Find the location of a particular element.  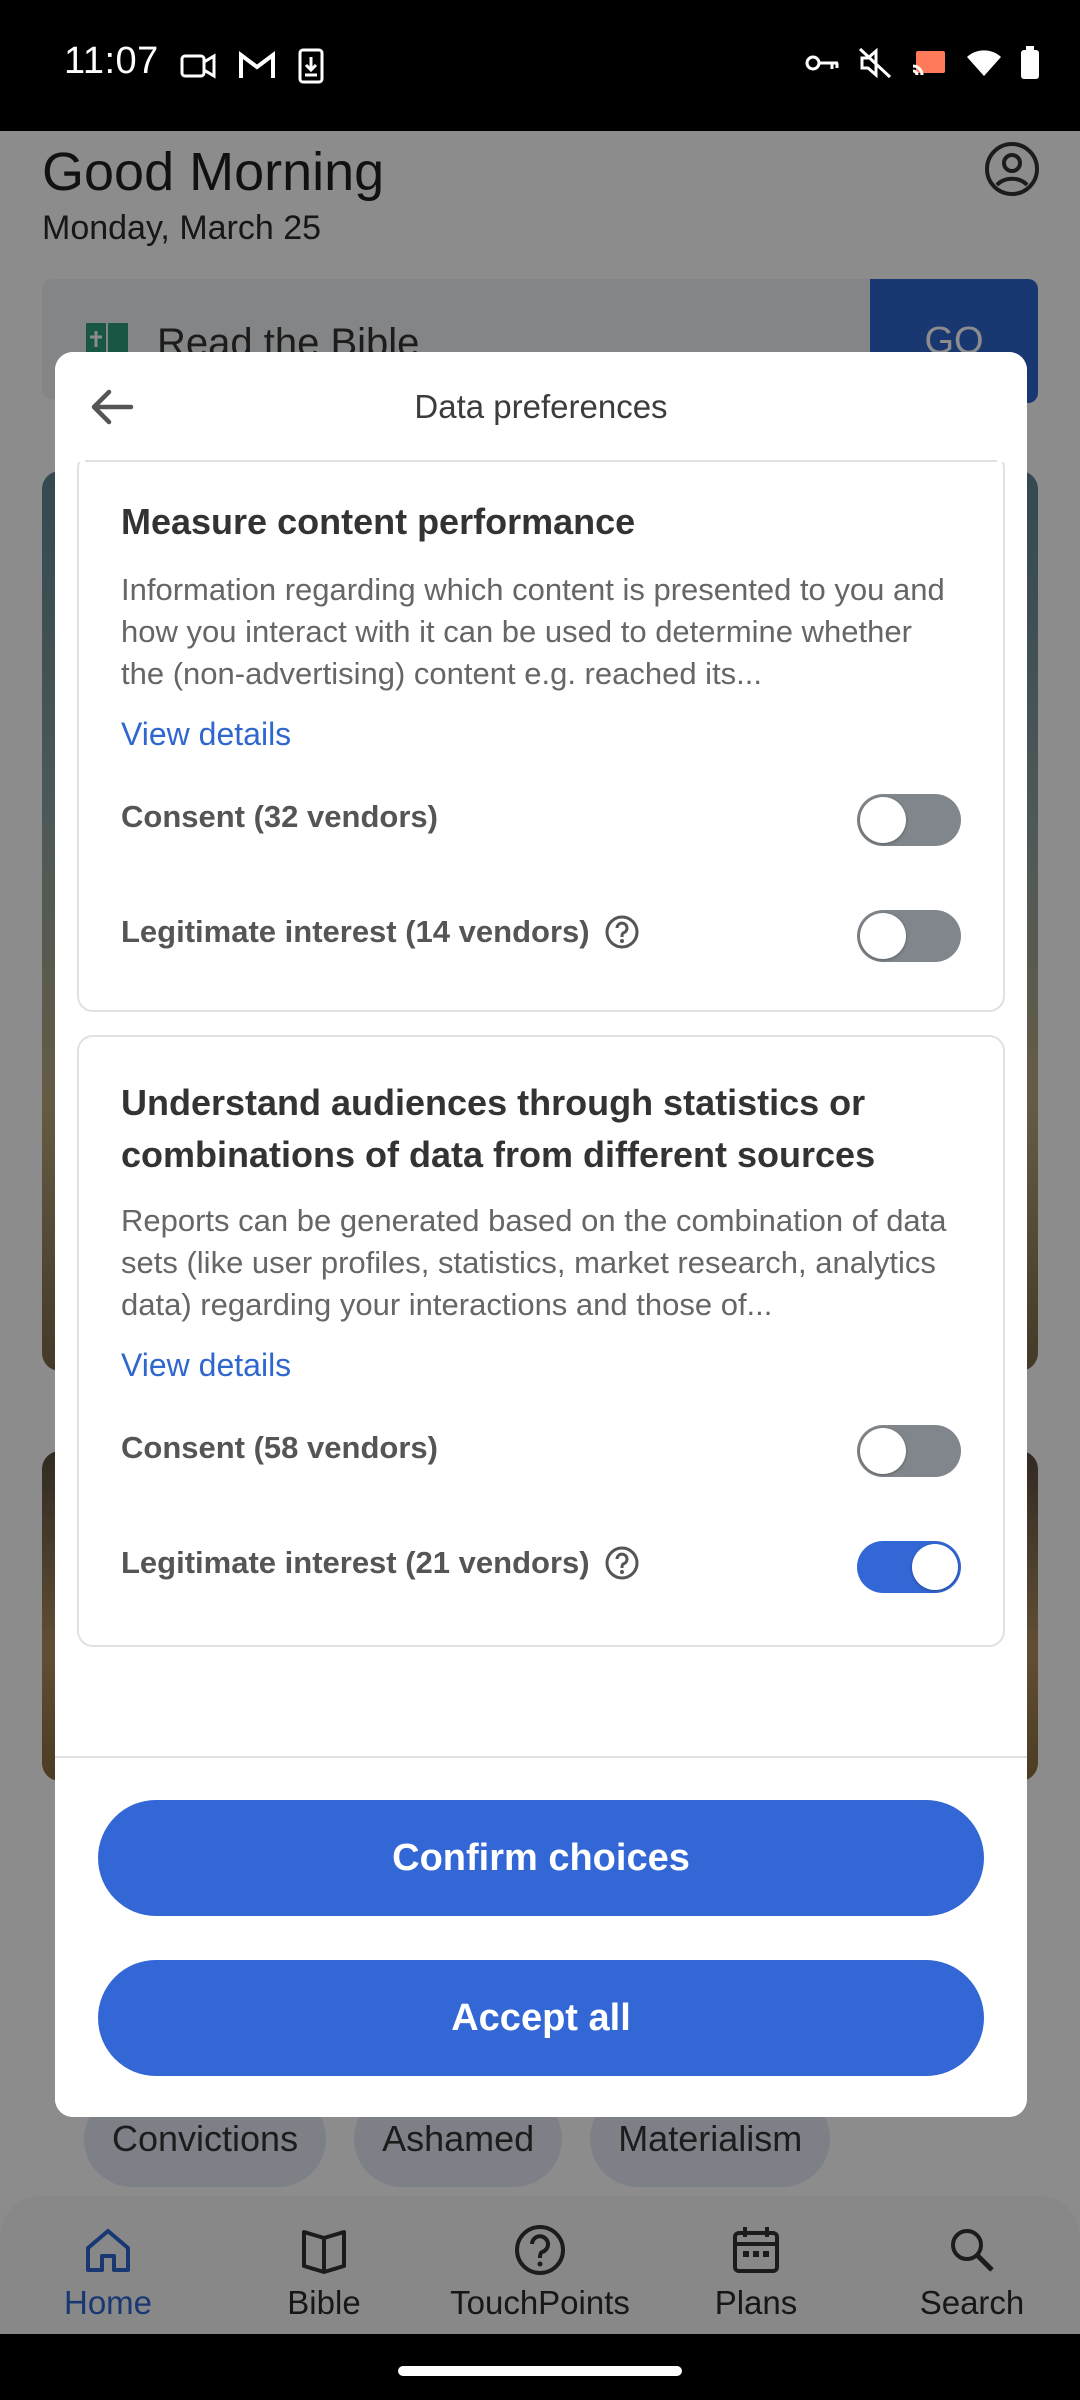

confirm-choices-button: Confirm choices is located at coordinates (541, 1858).